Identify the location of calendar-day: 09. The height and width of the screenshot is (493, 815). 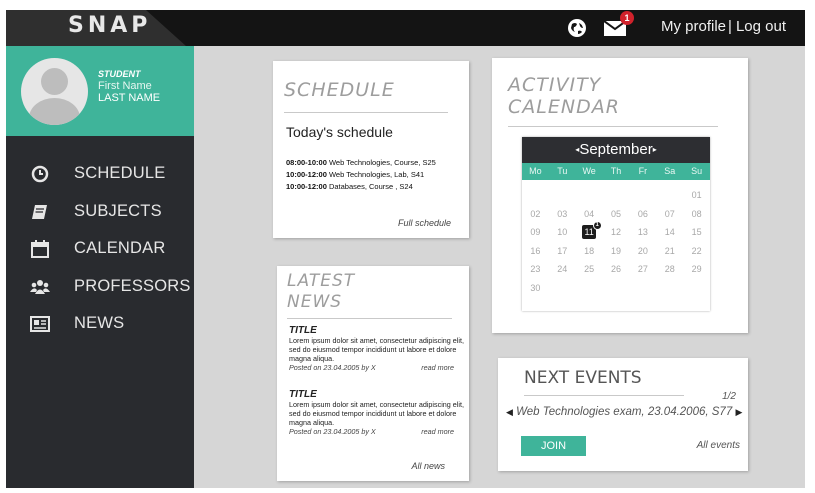
(535, 232).